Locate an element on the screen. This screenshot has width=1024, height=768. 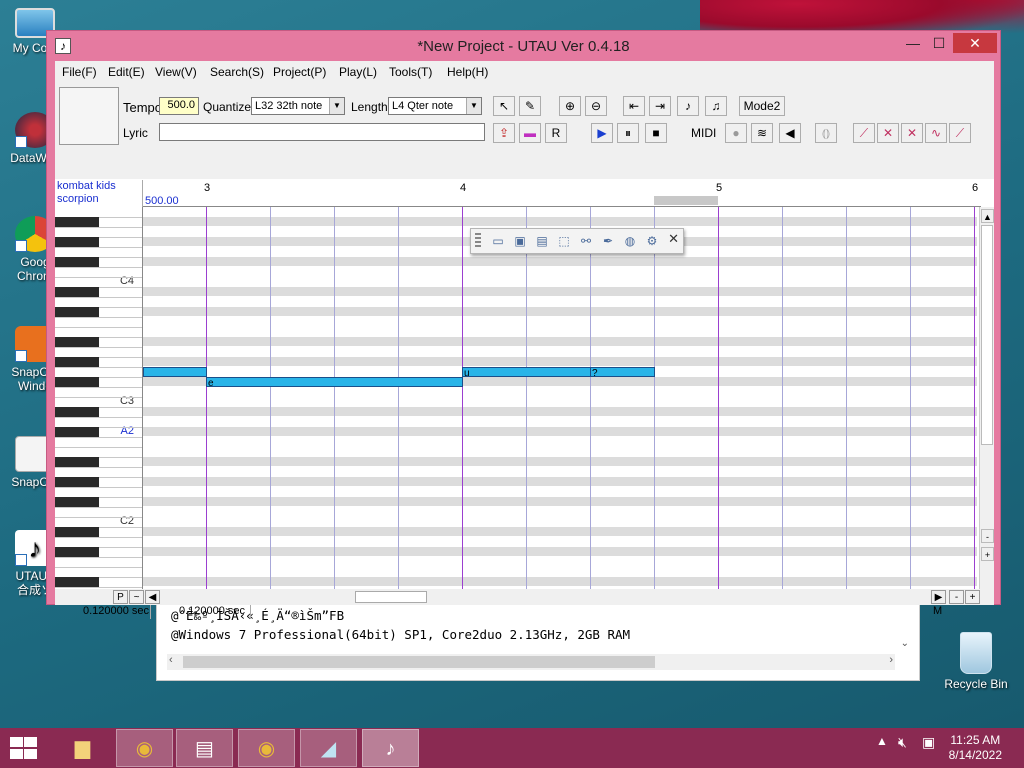
tempo-field: 500.0 is located at coordinates (179, 106).